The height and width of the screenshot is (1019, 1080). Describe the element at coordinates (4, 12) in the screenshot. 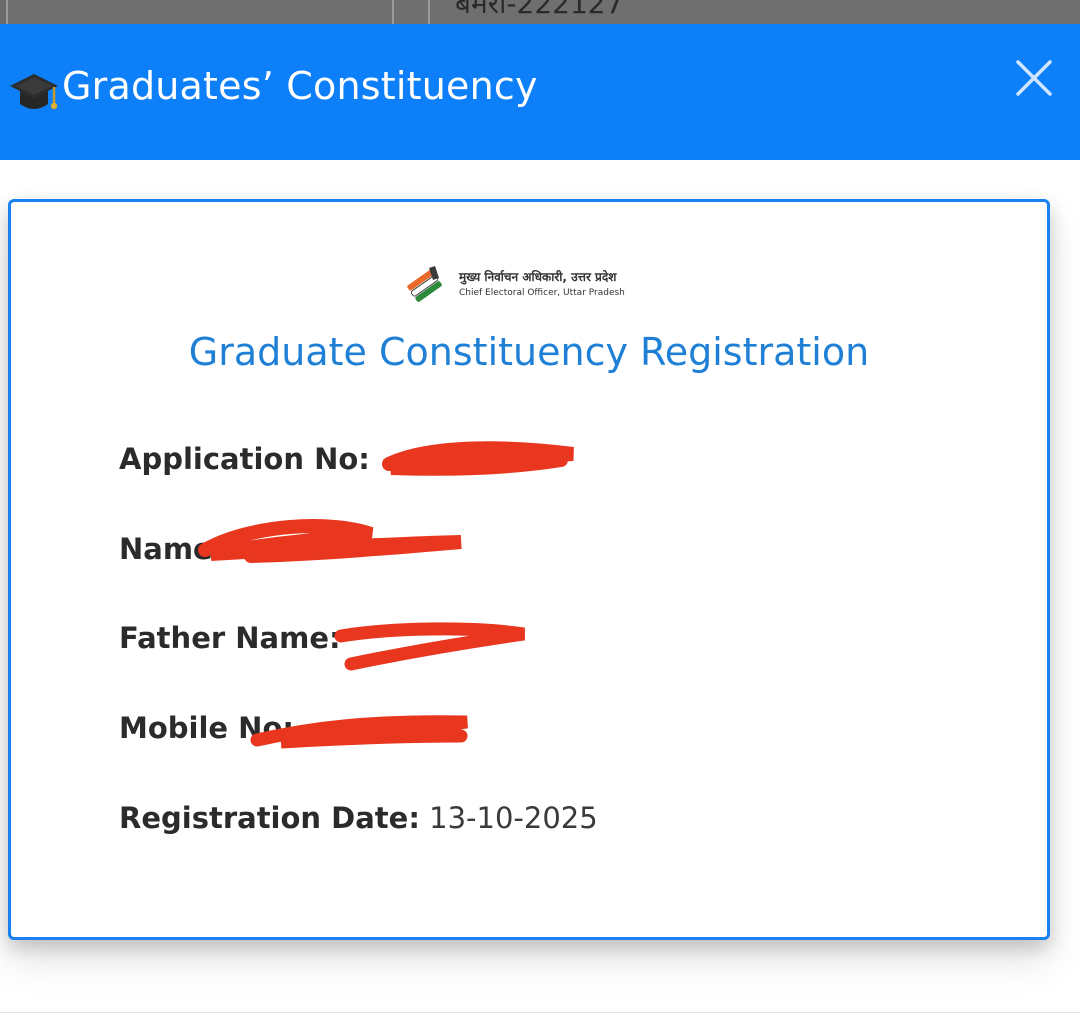

I see `background-table-cell` at that location.